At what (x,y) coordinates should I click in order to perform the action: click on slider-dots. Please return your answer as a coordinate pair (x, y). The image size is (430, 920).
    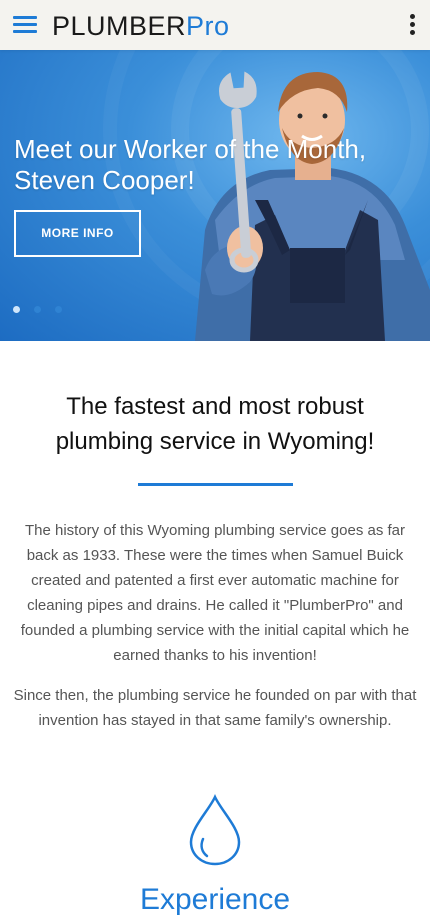
    Looking at the image, I should click on (44, 309).